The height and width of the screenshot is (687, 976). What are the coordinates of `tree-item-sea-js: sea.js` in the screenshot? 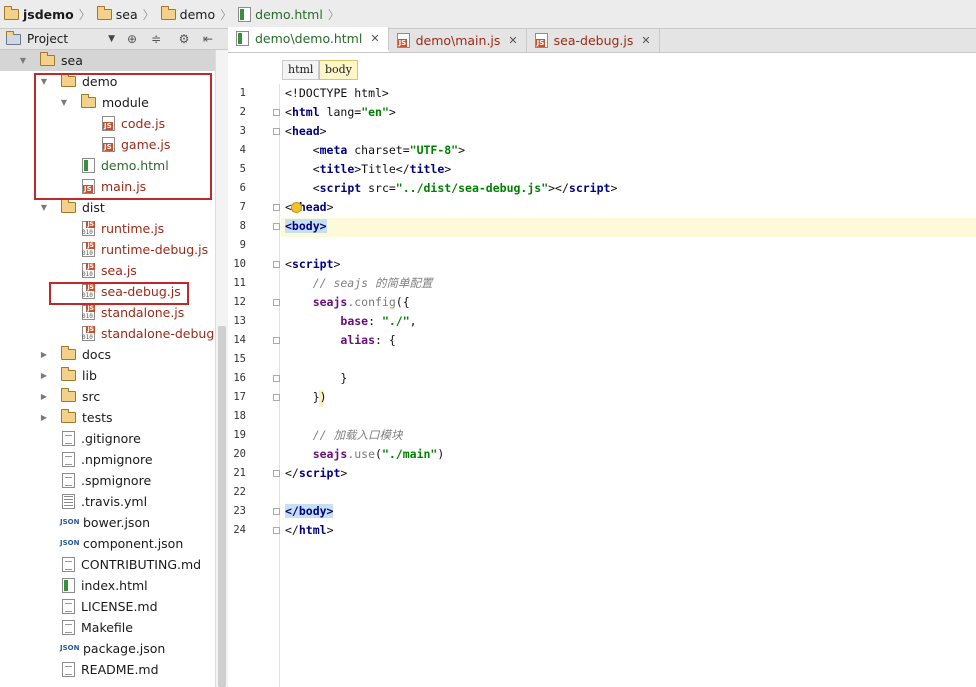 It's located at (107, 270).